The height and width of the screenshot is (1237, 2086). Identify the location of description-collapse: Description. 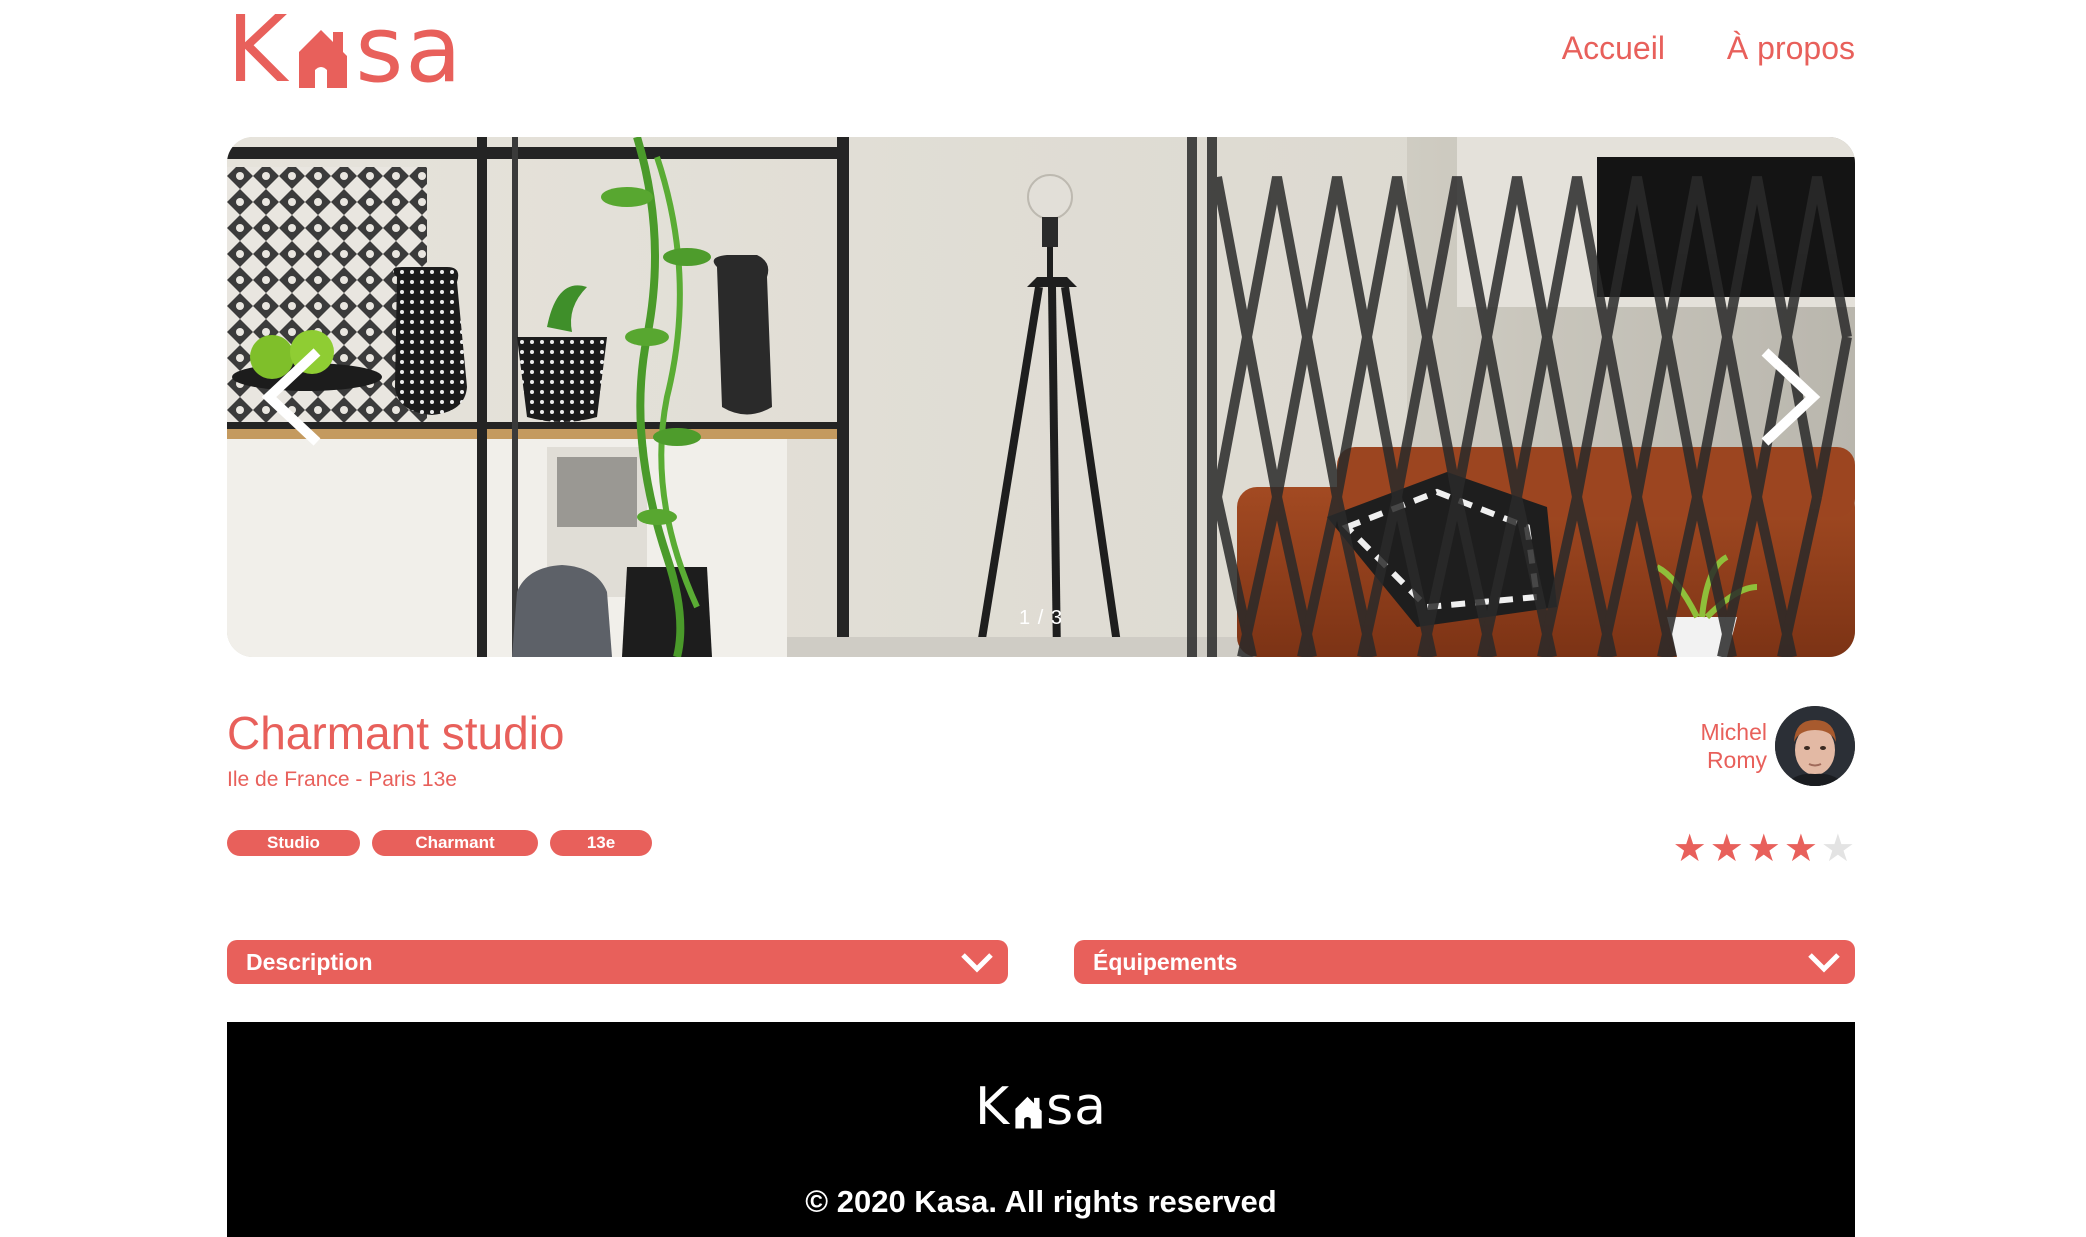
(617, 962).